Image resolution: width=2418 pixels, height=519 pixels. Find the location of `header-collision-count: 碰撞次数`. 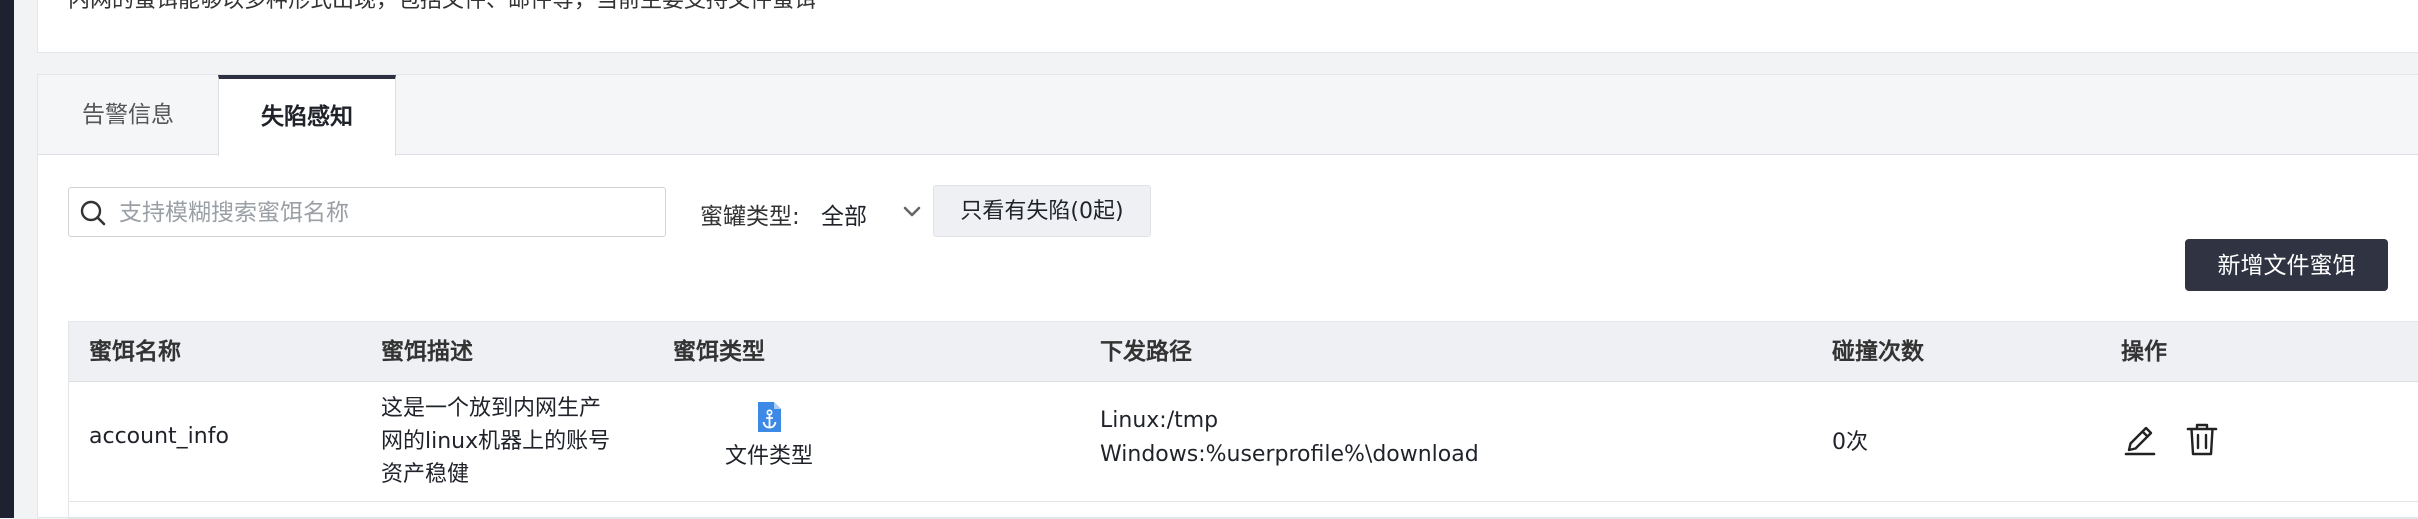

header-collision-count: 碰撞次数 is located at coordinates (1878, 352).